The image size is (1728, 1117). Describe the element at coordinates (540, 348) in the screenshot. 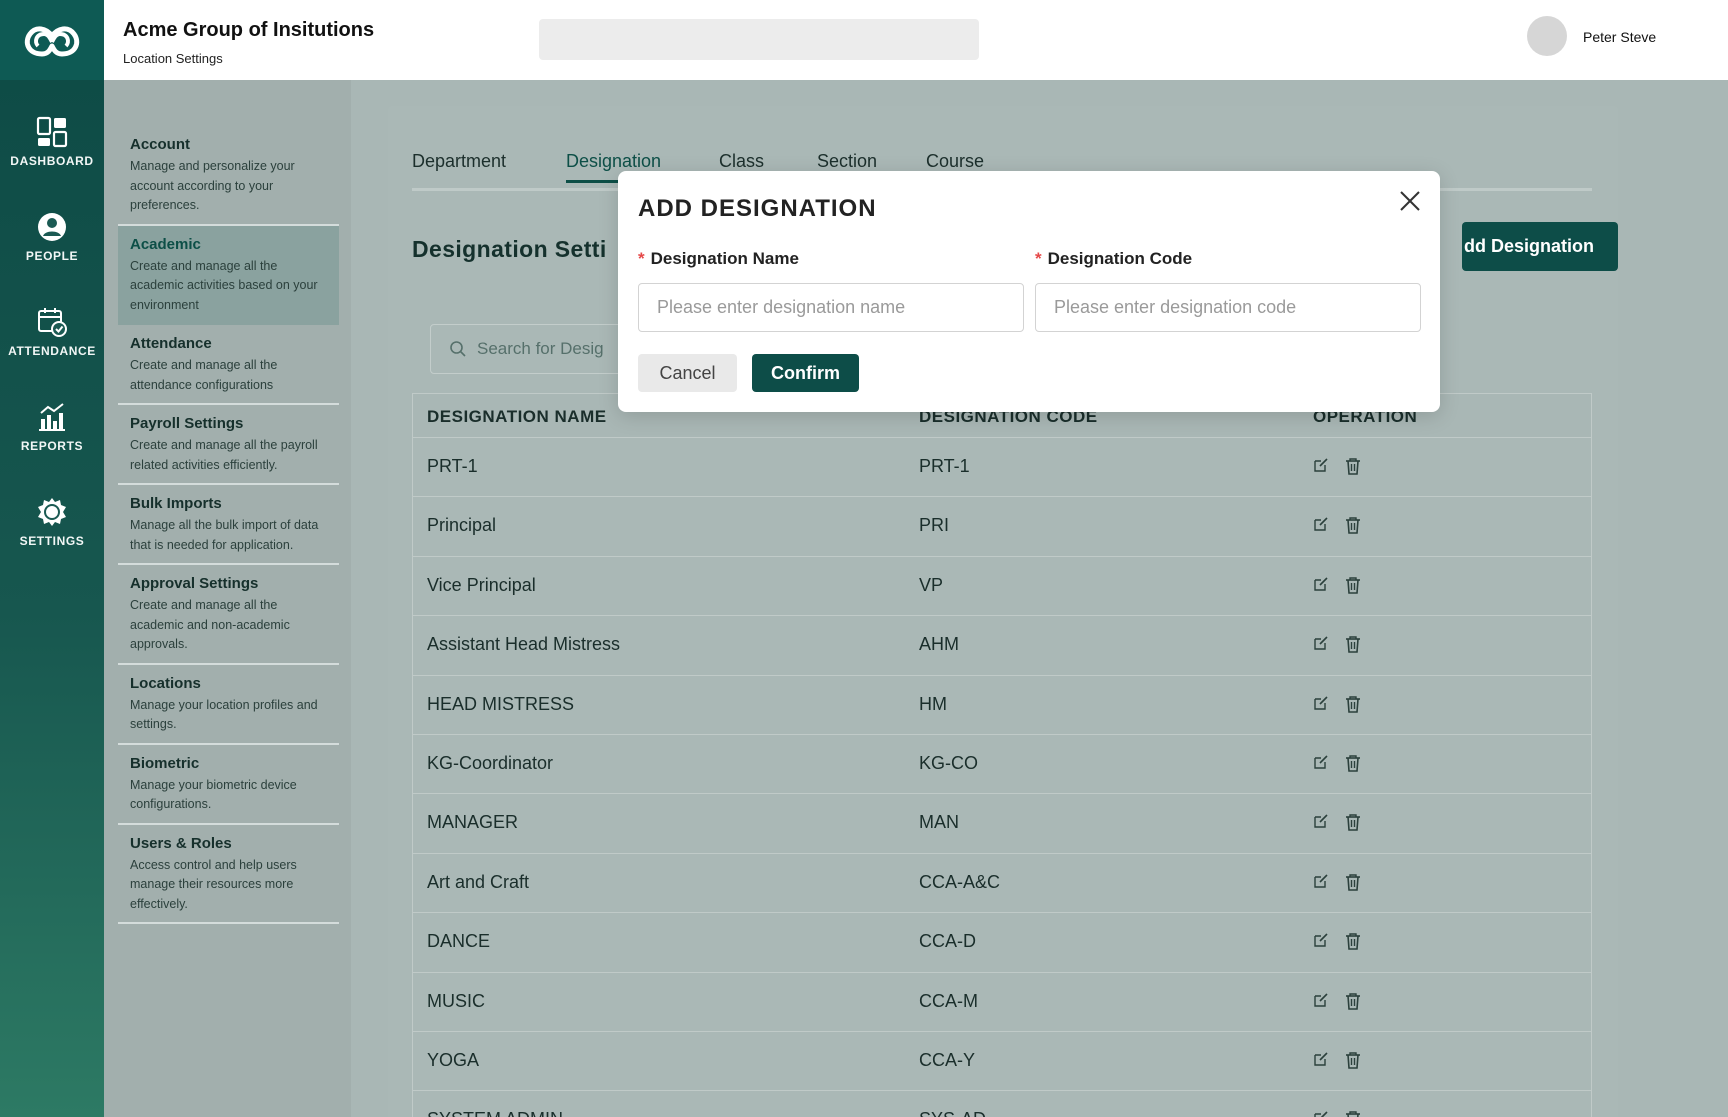

I see `search-placeholder: Search for Desig` at that location.